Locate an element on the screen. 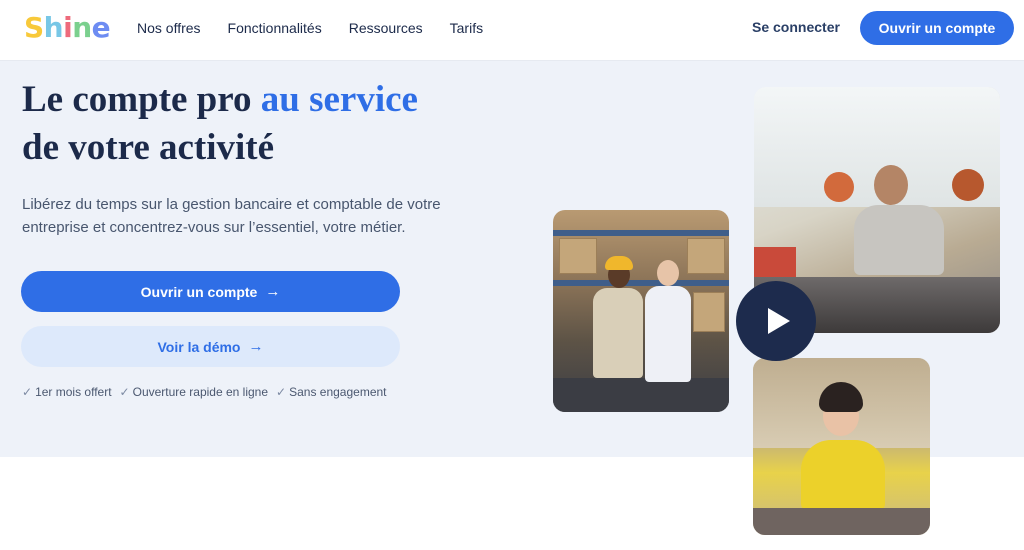 The height and width of the screenshot is (550, 1024). open-account-button: Ouvrir un compte → is located at coordinates (210, 291).